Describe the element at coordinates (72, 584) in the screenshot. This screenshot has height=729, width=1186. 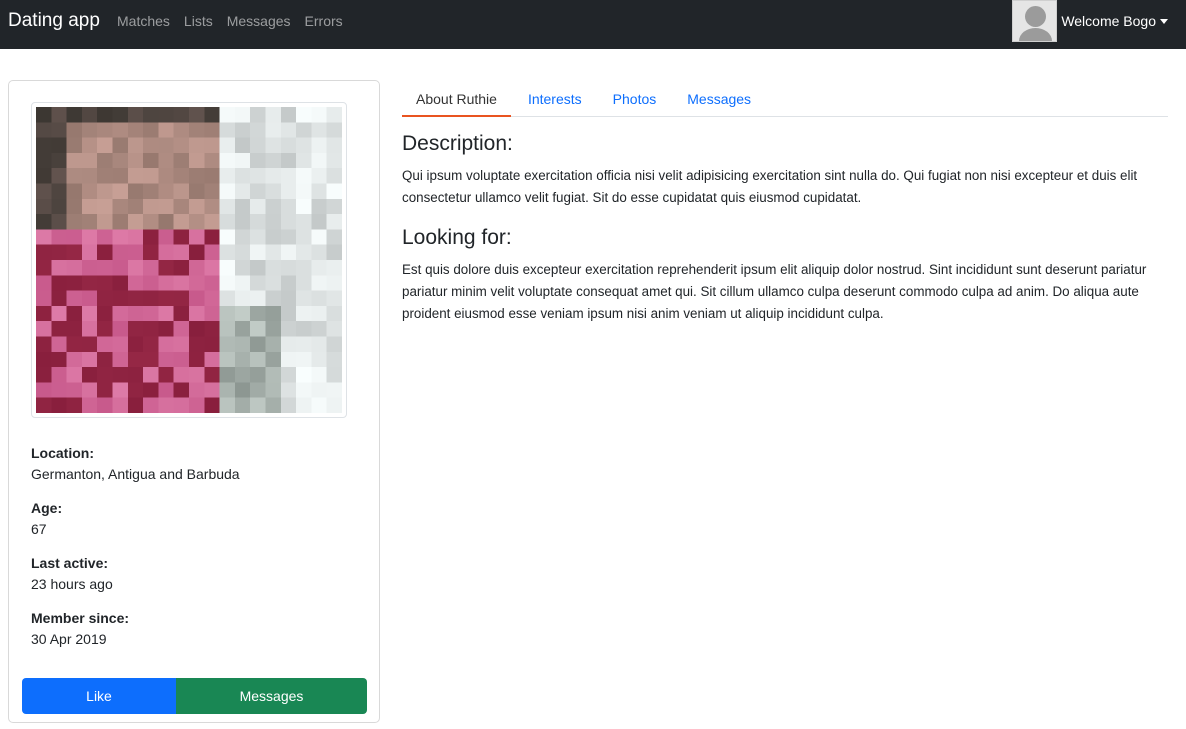
I see `last-active-value: 23 hours ago` at that location.